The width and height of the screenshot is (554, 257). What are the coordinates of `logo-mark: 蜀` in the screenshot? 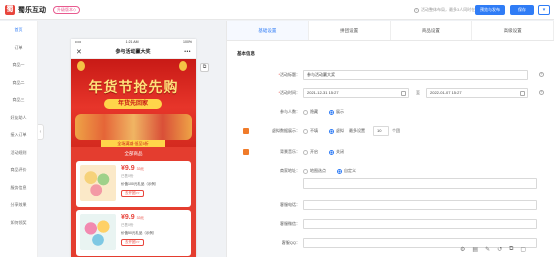 It's located at (10, 10).